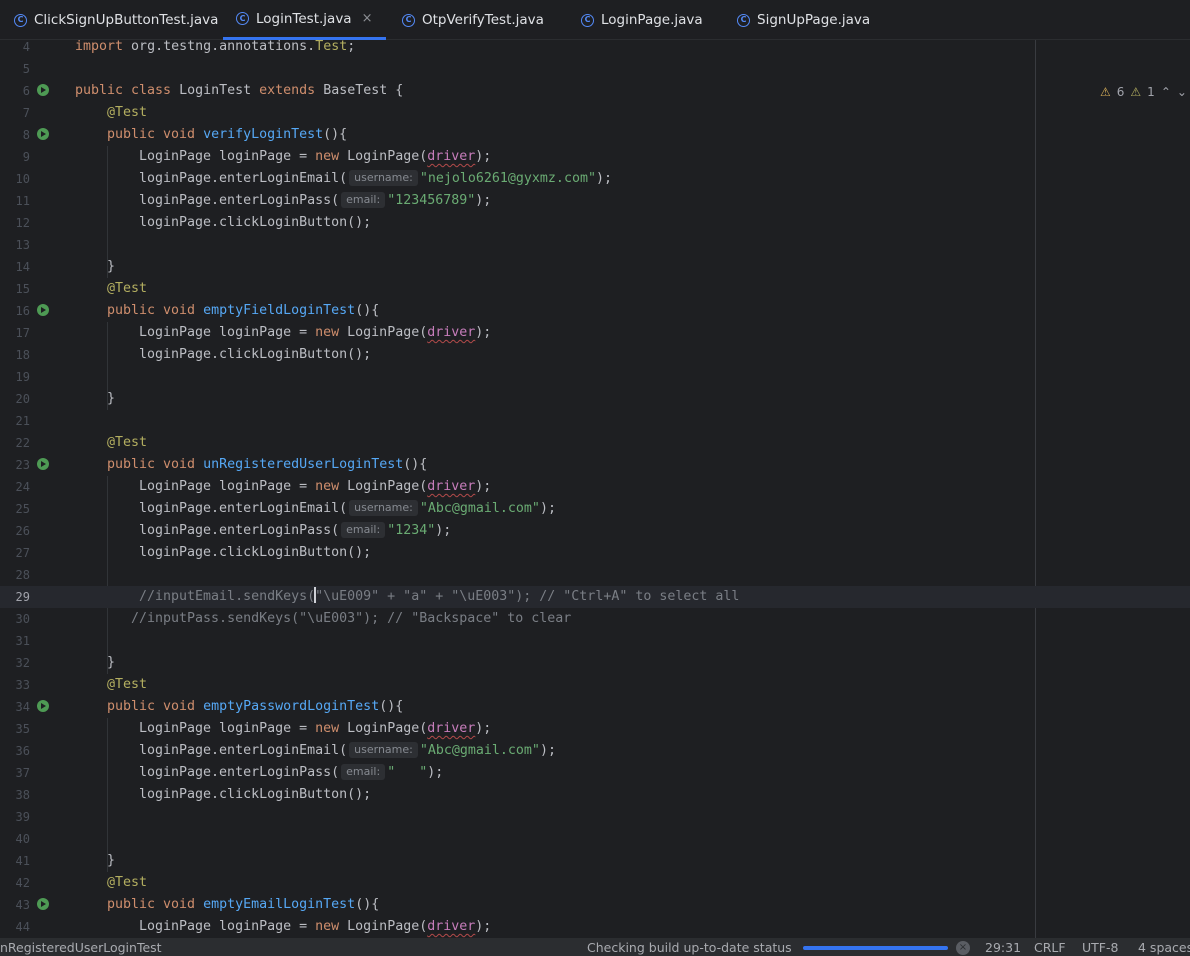  Describe the element at coordinates (22, 861) in the screenshot. I see `line-number: 41` at that location.